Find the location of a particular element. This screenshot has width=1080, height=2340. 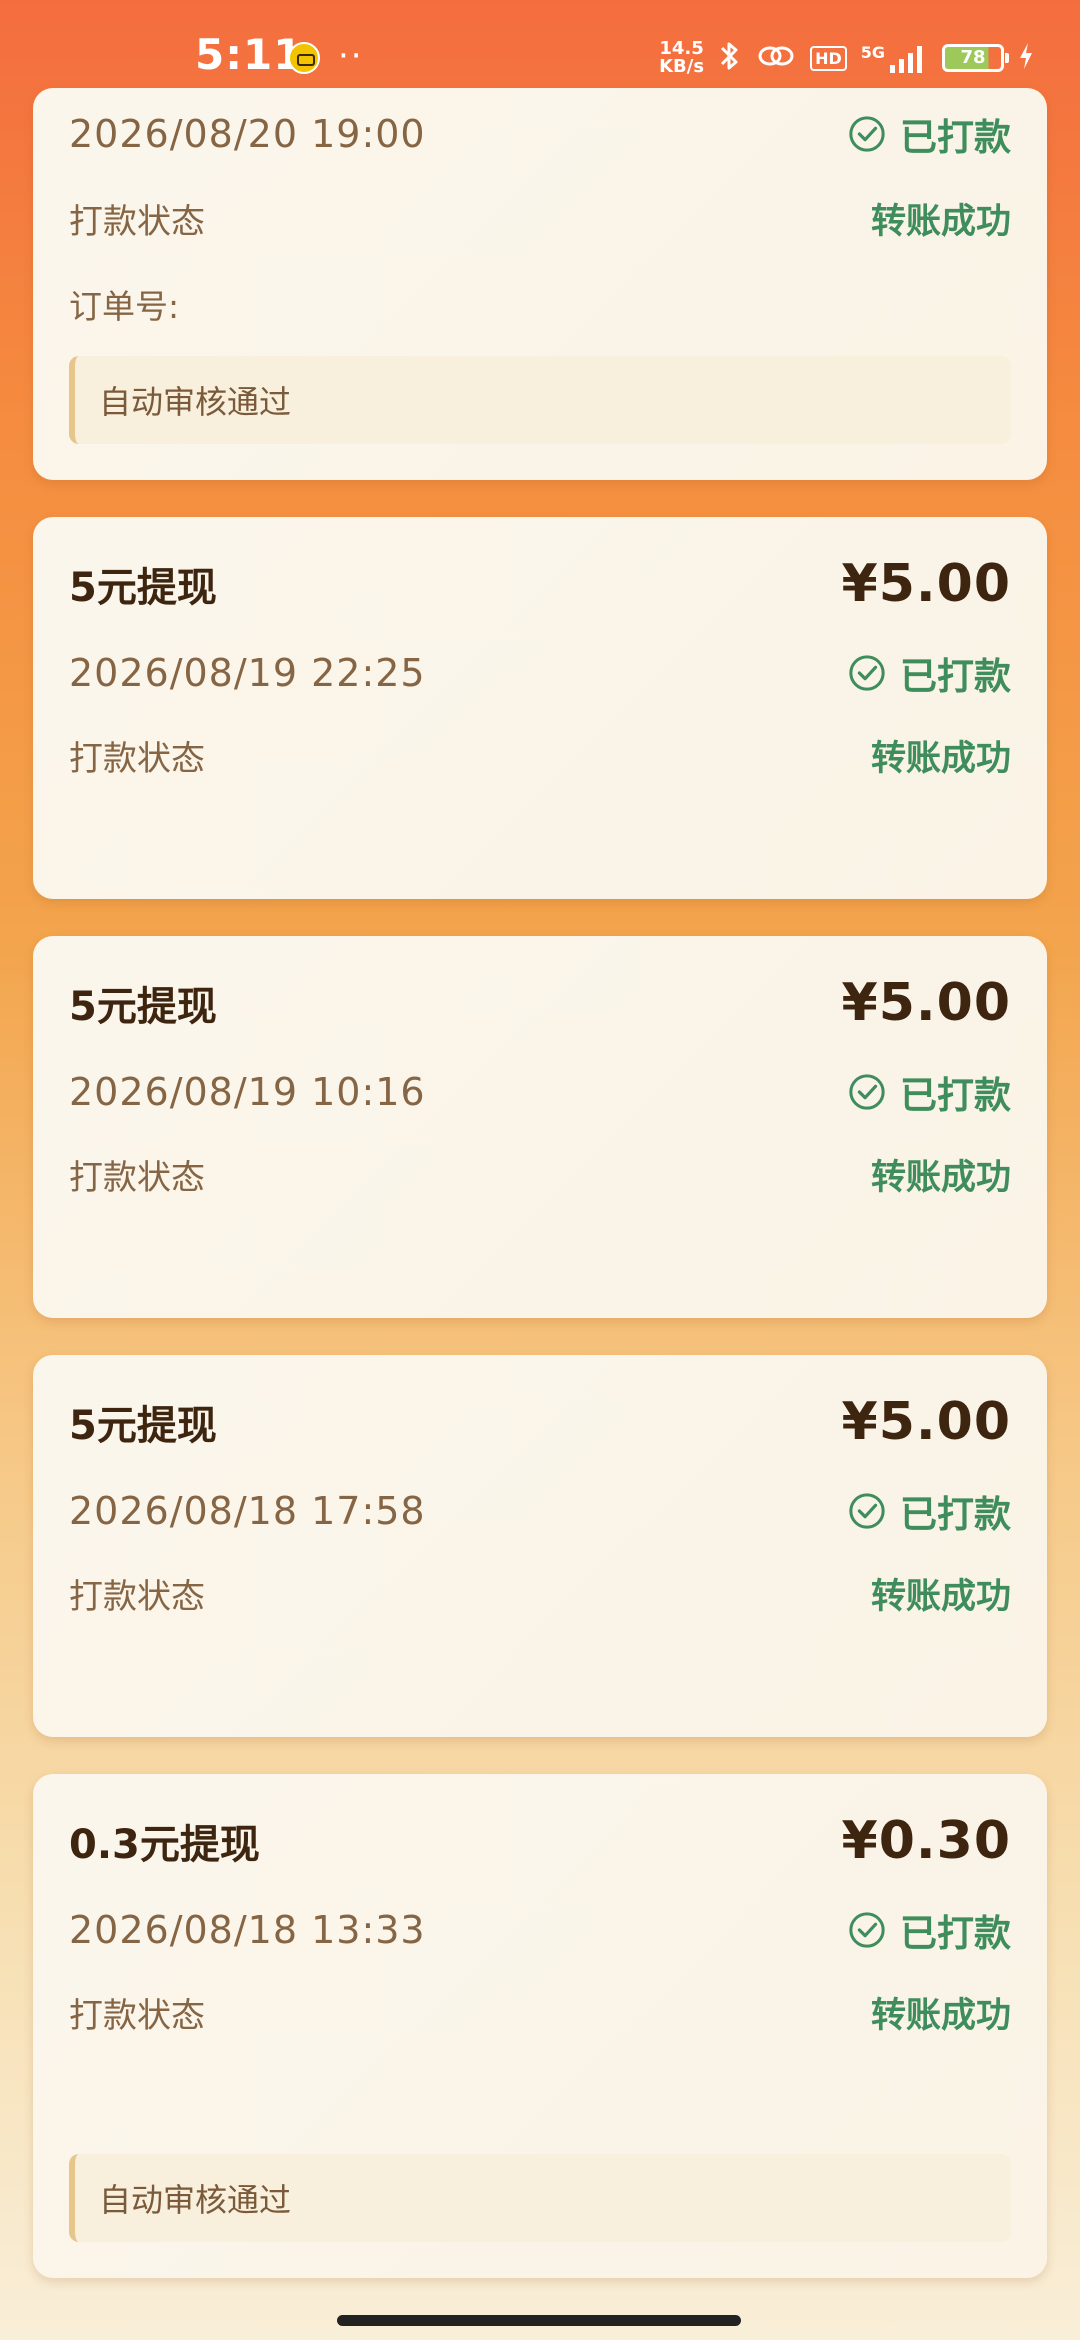

more-notifications-dots: ·· is located at coordinates (351, 56).